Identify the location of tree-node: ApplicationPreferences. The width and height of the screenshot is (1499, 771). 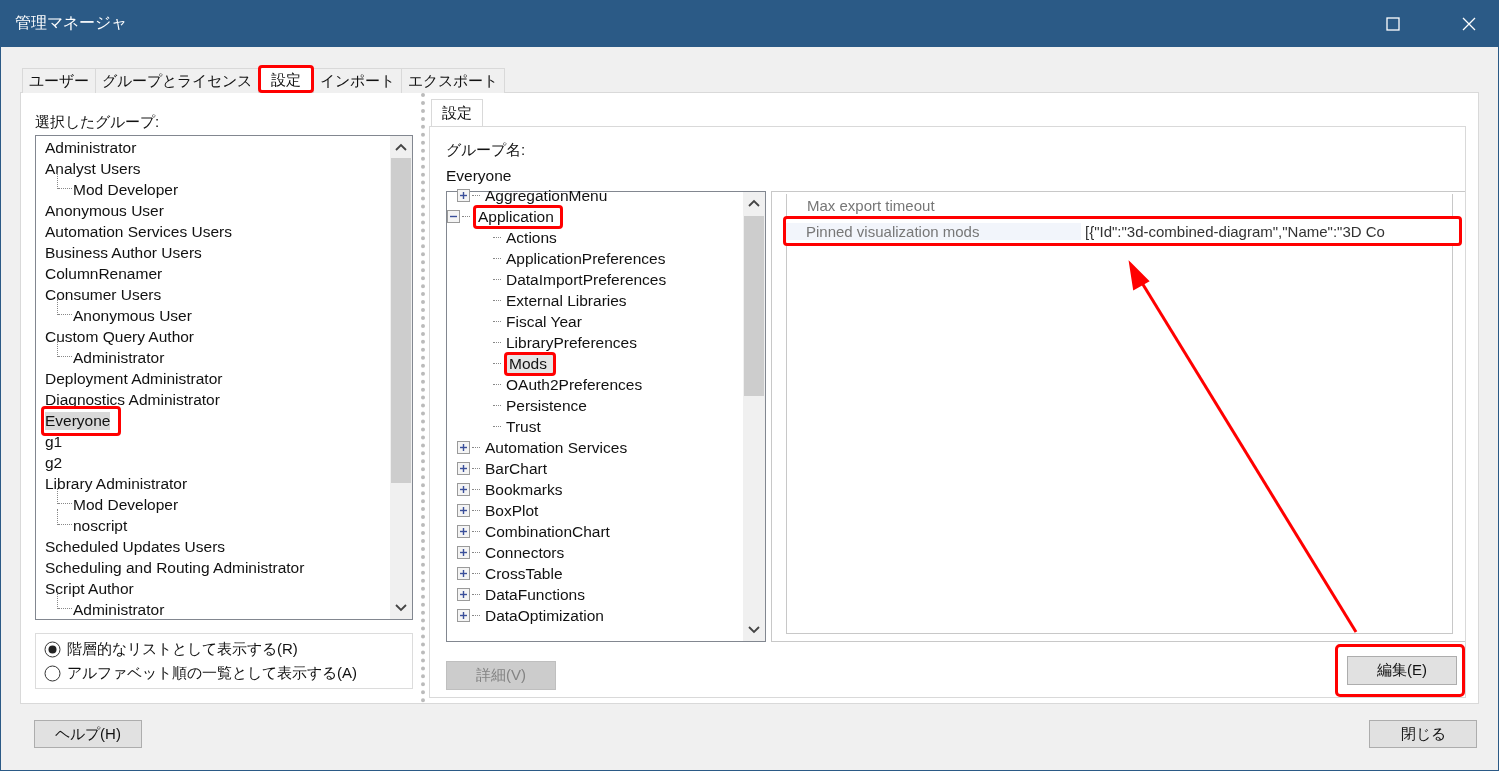
(586, 258).